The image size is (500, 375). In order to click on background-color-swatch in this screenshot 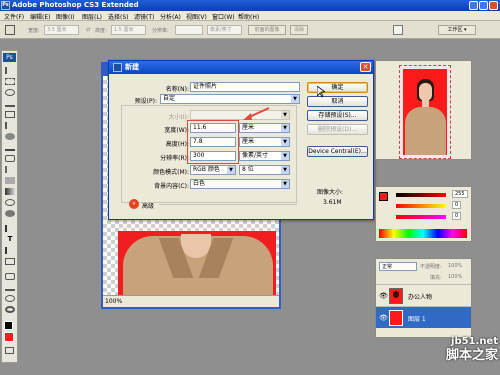, I will do `click(9, 337)`.